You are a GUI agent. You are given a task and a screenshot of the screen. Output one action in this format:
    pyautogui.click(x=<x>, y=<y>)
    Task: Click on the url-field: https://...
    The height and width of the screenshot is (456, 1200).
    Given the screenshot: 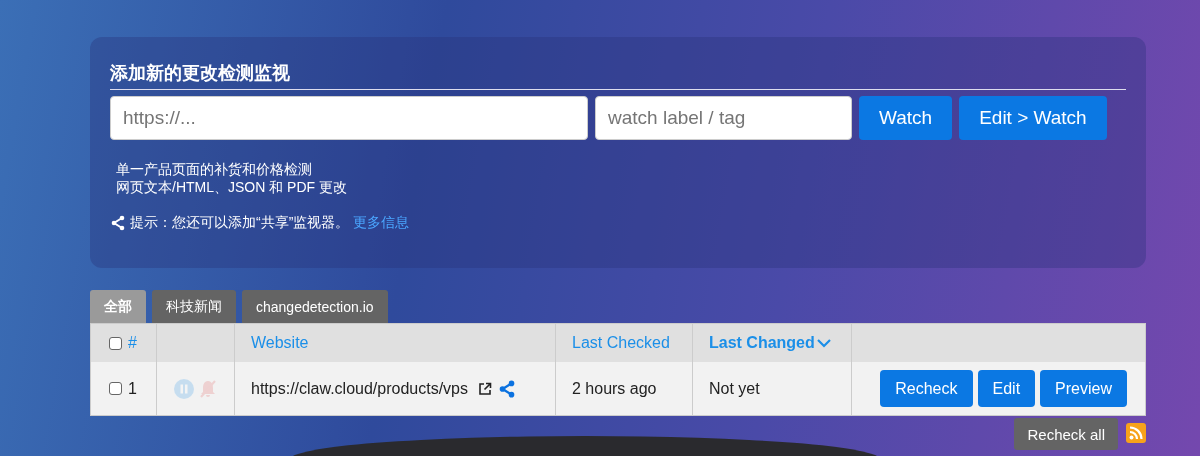 What is the action you would take?
    pyautogui.click(x=349, y=118)
    